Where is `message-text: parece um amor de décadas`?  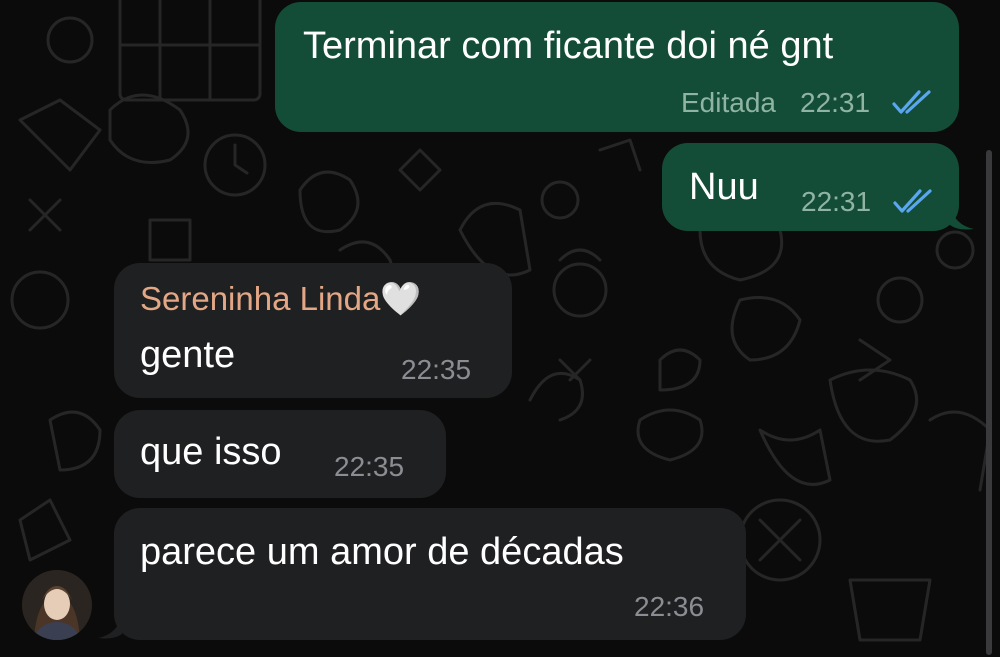
message-text: parece um amor de décadas is located at coordinates (382, 552).